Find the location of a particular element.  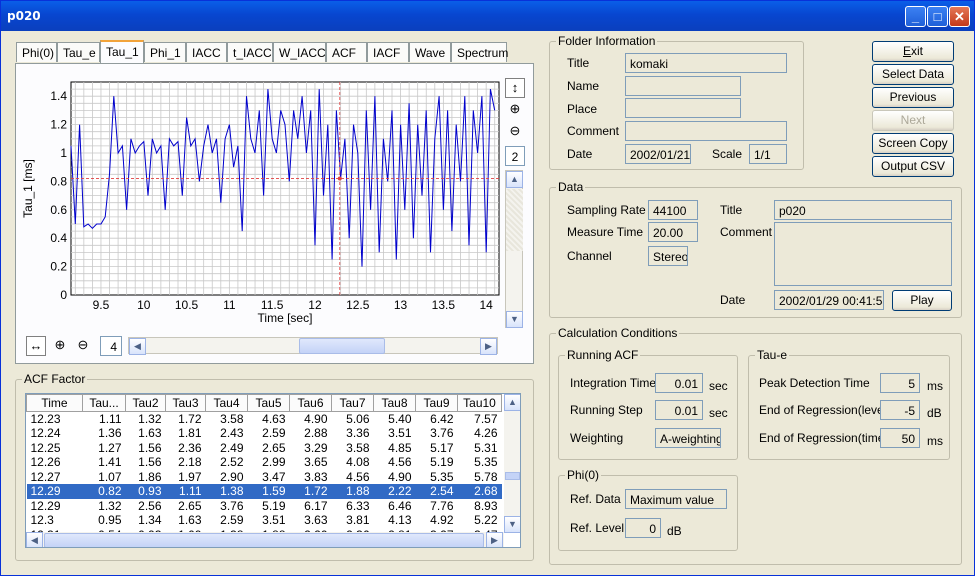

h-scrollbar: ◀ ▶ is located at coordinates (313, 346).